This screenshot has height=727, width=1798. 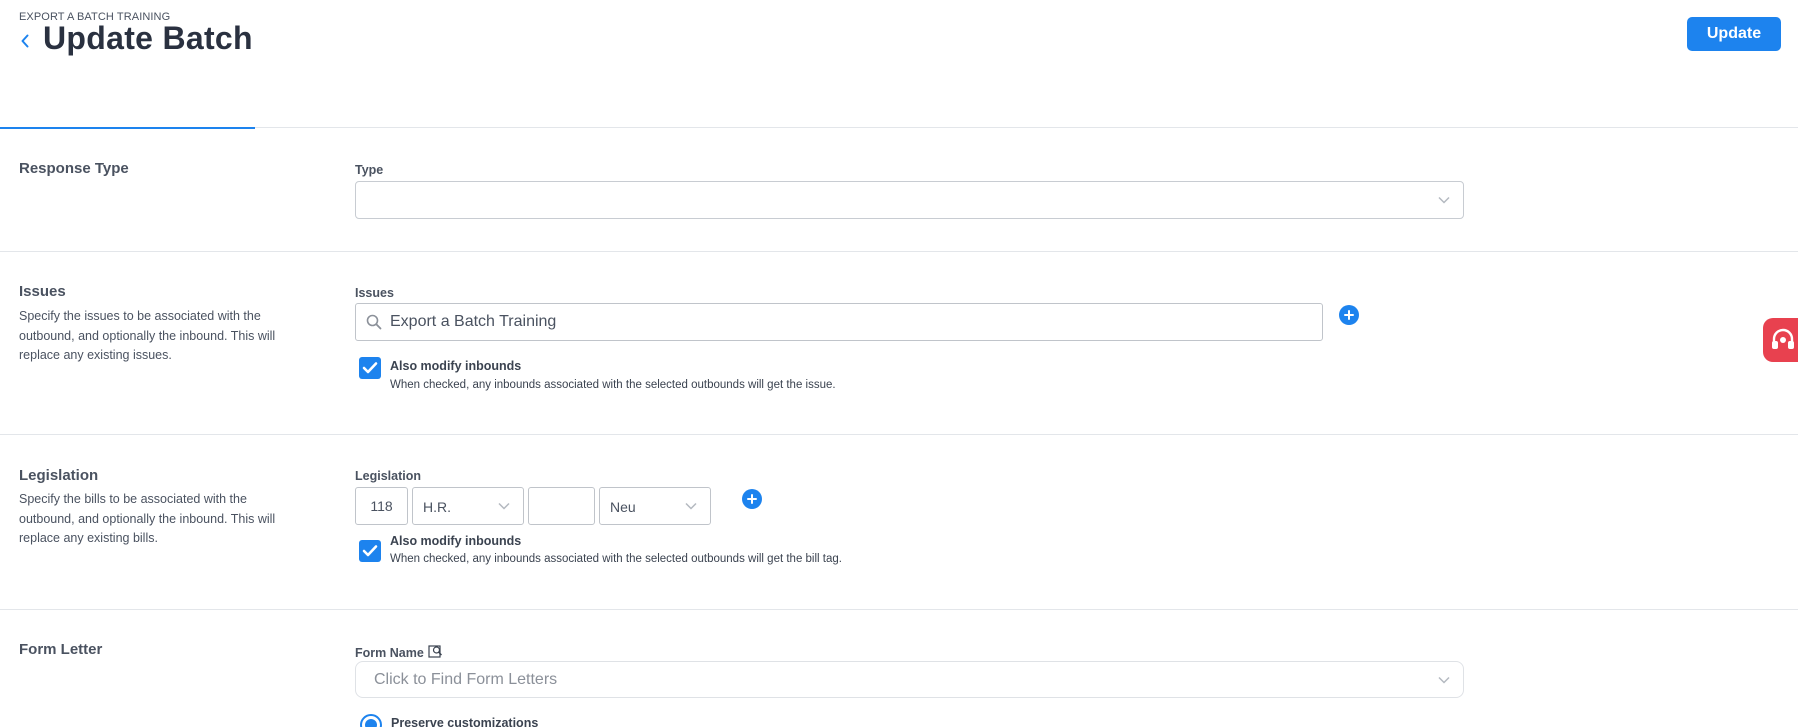 I want to click on search-icon, so click(x=374, y=322).